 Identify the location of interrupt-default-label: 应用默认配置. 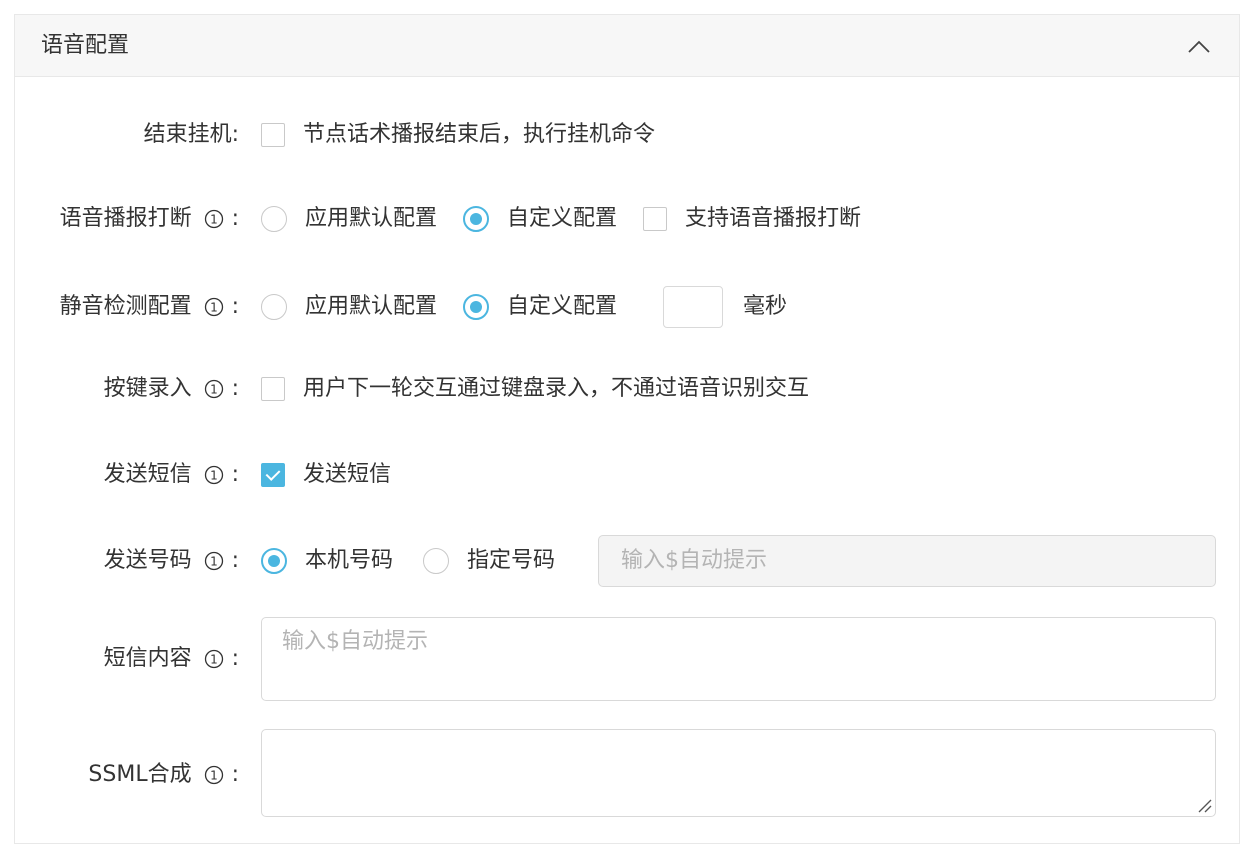
(371, 218).